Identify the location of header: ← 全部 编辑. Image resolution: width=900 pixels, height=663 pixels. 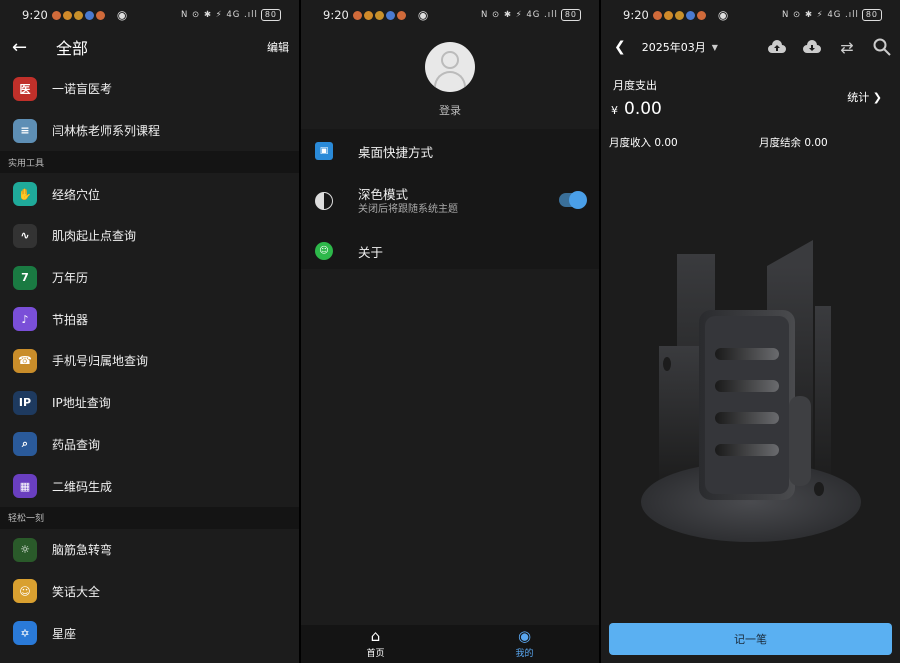
(149, 47).